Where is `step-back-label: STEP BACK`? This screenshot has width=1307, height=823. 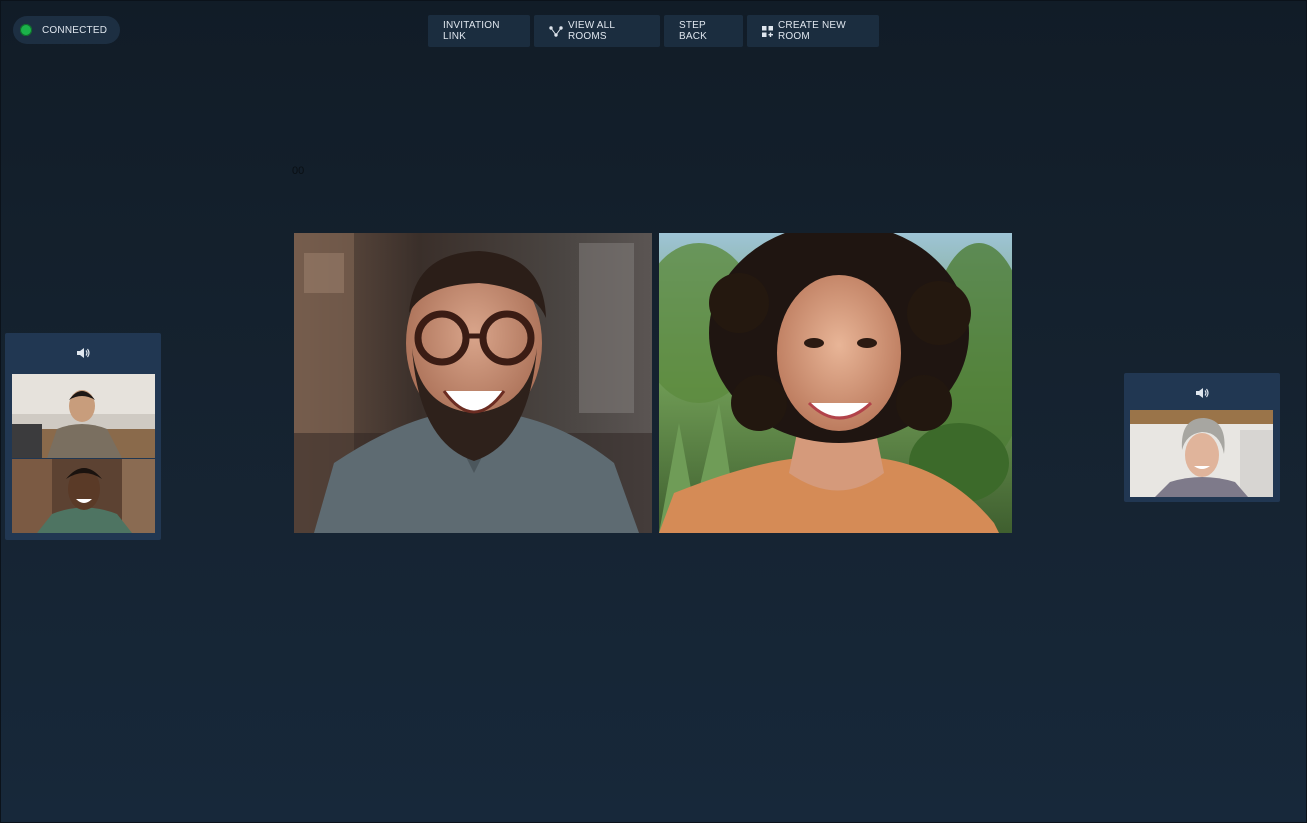 step-back-label: STEP BACK is located at coordinates (693, 31).